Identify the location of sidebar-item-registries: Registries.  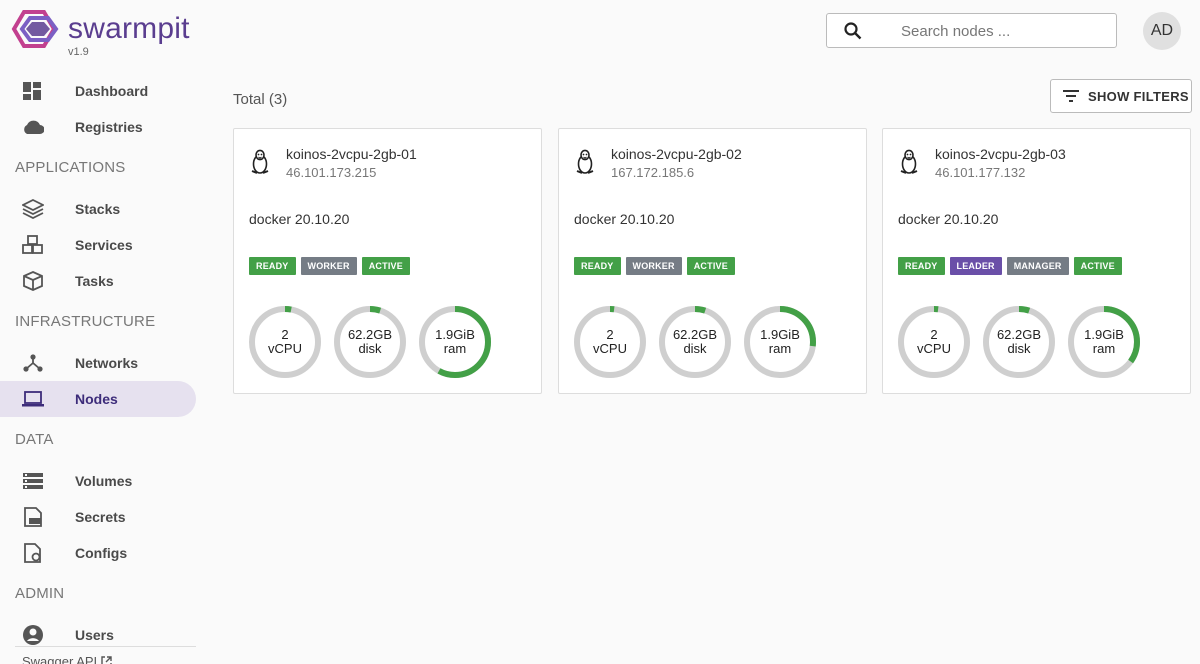
(98, 127).